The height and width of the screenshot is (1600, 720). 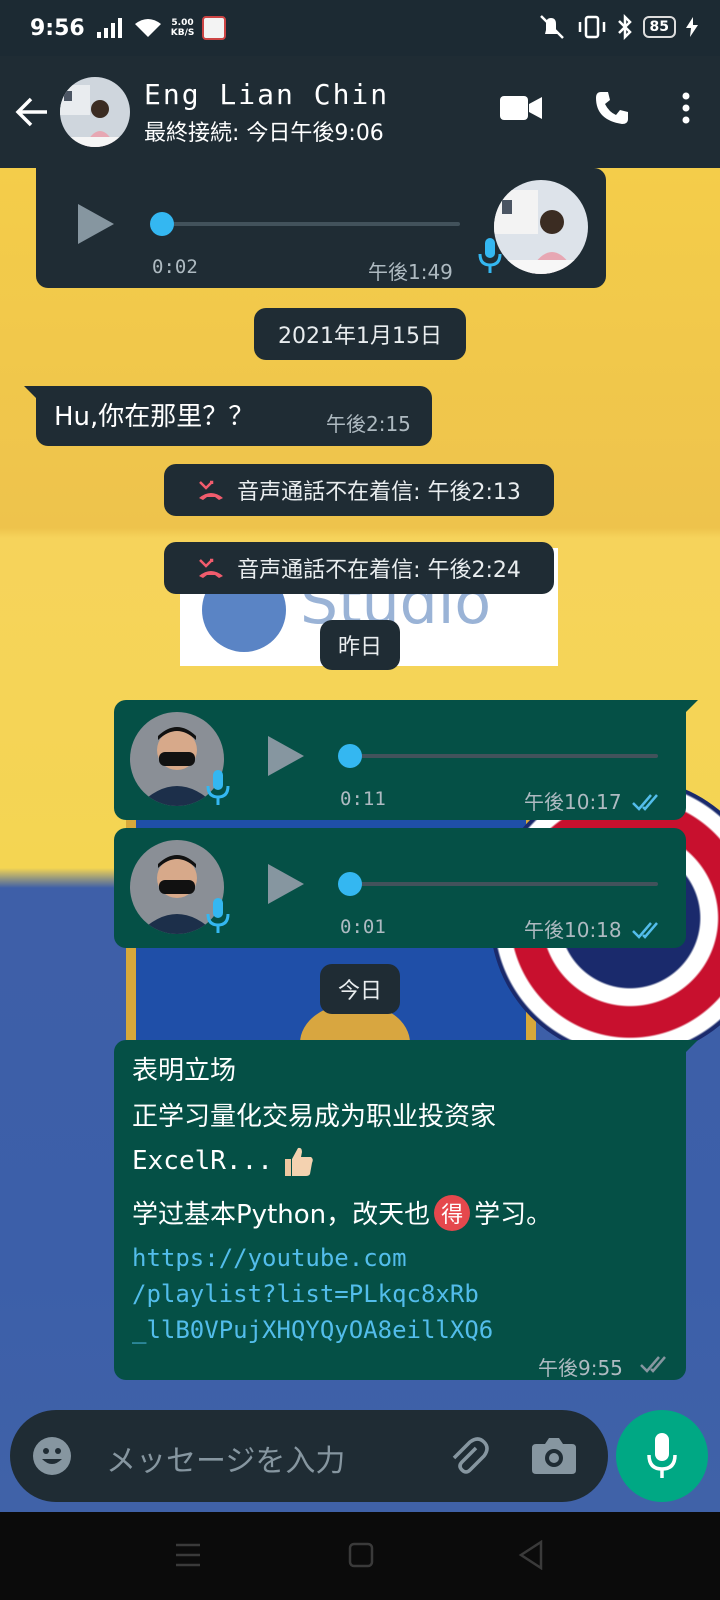 What do you see at coordinates (591, 27) in the screenshot?
I see `vibrate-icon` at bounding box center [591, 27].